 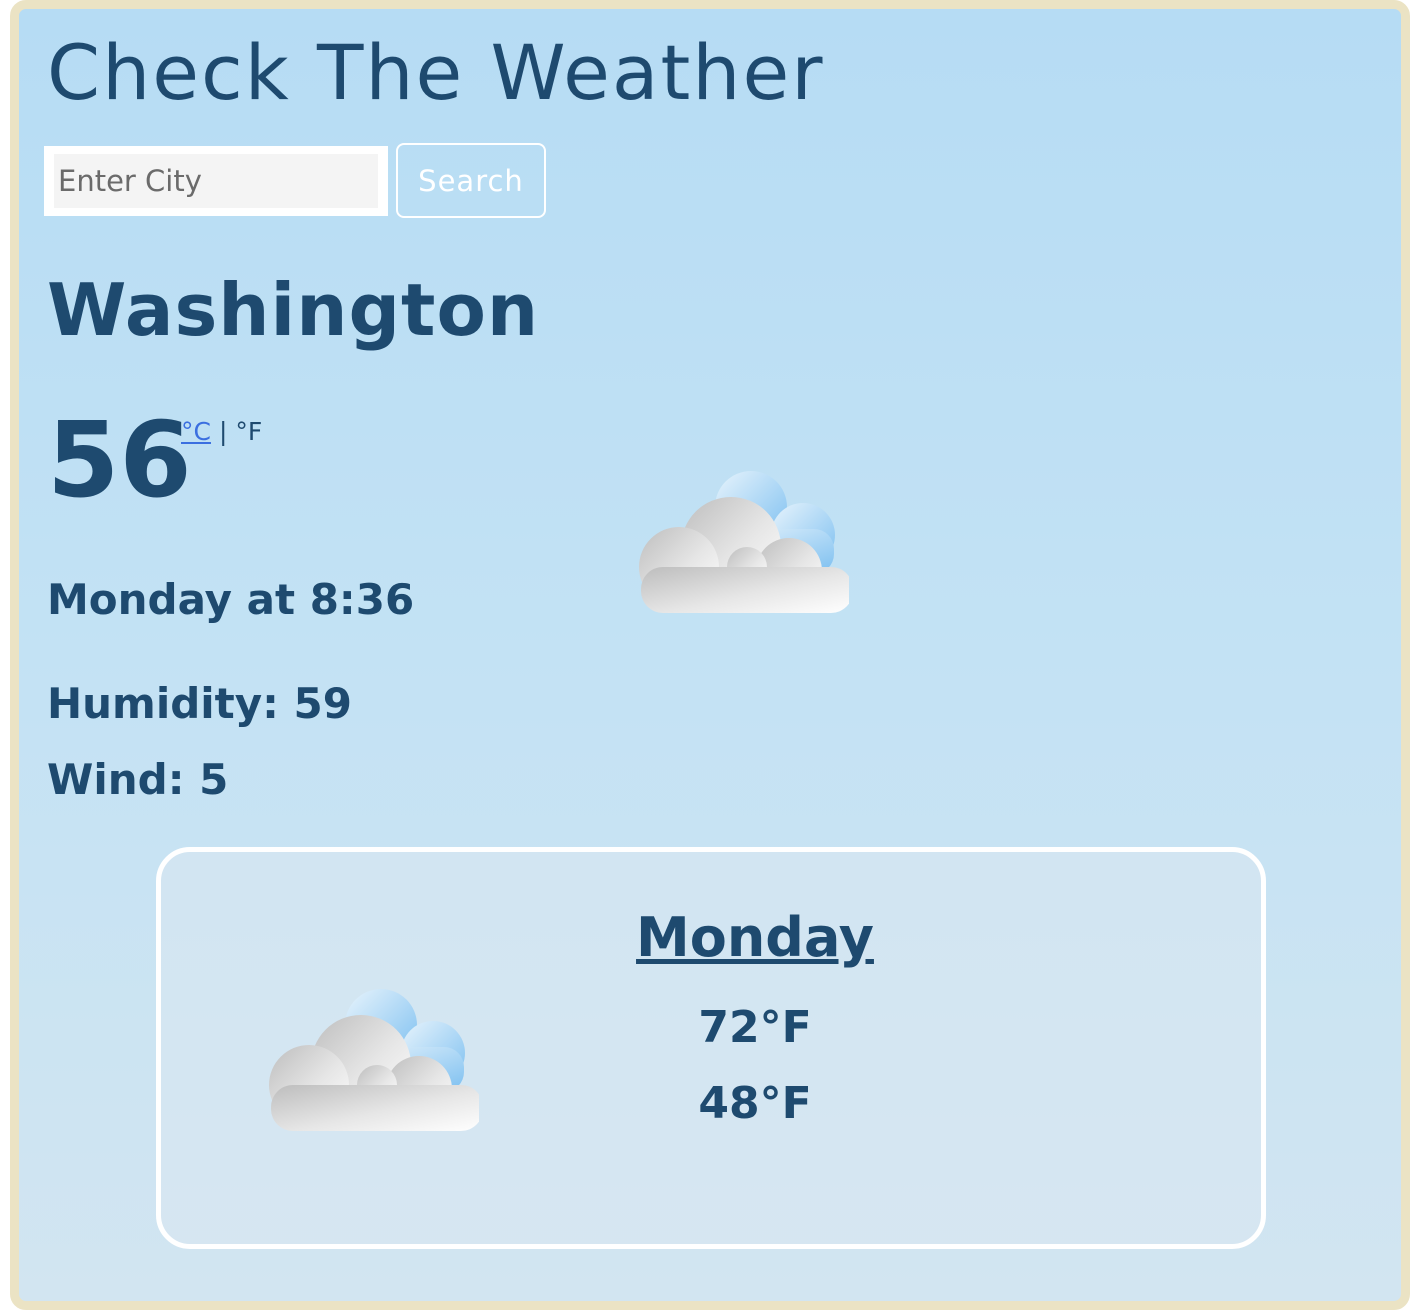 What do you see at coordinates (293, 310) in the screenshot?
I see `city-name: Washington` at bounding box center [293, 310].